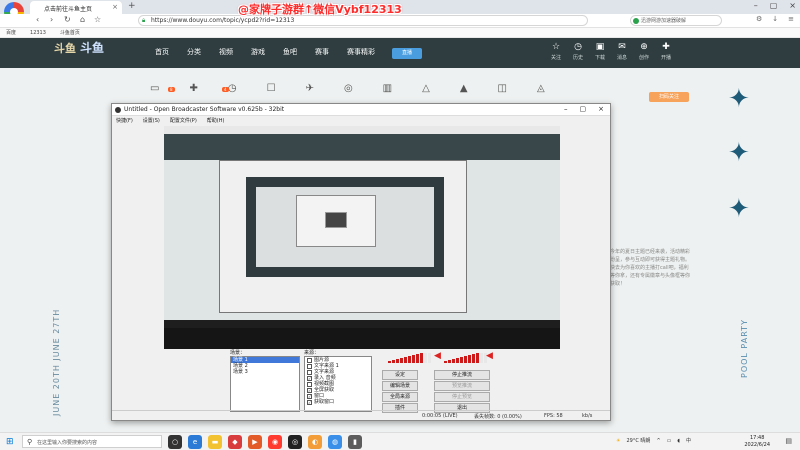  What do you see at coordinates (76, 7) in the screenshot?
I see `browser-tab: 点击前往斗鱼主页 ×` at bounding box center [76, 7].